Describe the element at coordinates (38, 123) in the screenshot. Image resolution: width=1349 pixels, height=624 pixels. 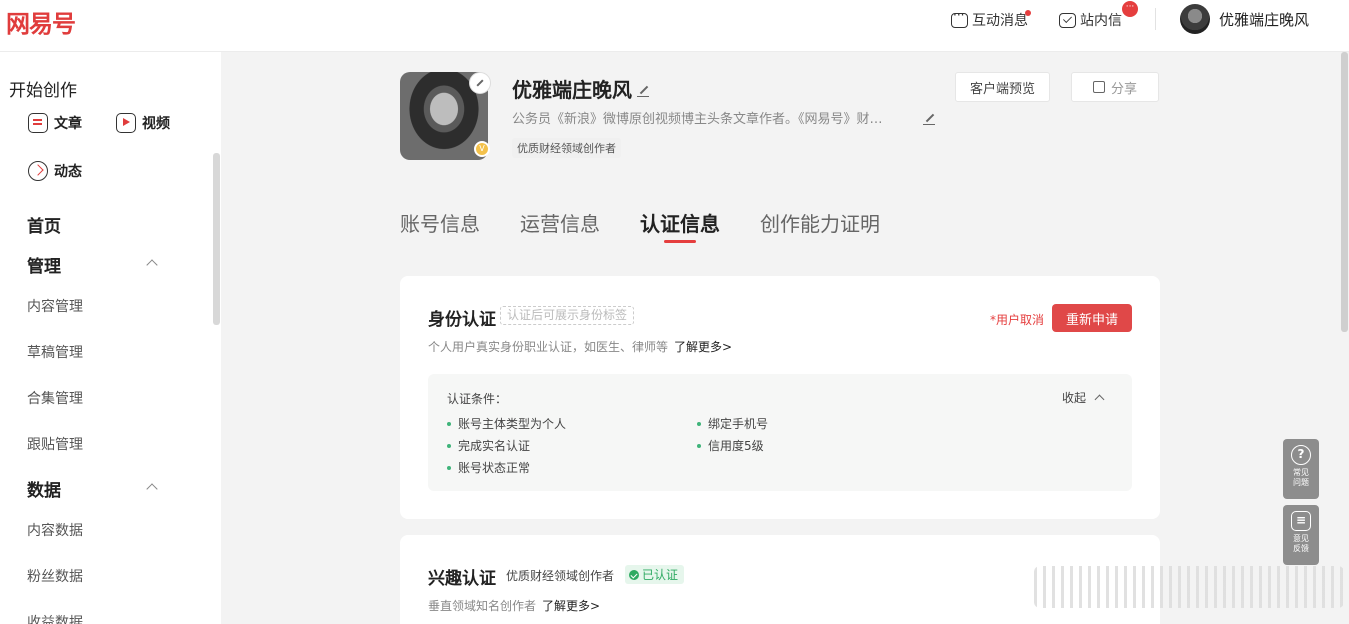
I see `article-icon` at that location.